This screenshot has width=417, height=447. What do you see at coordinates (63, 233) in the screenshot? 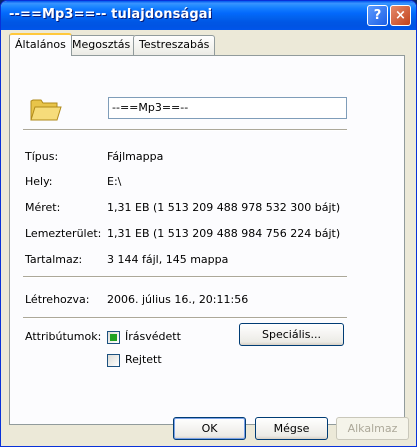
I see `size-on-disk-label: Lemezterület:` at bounding box center [63, 233].